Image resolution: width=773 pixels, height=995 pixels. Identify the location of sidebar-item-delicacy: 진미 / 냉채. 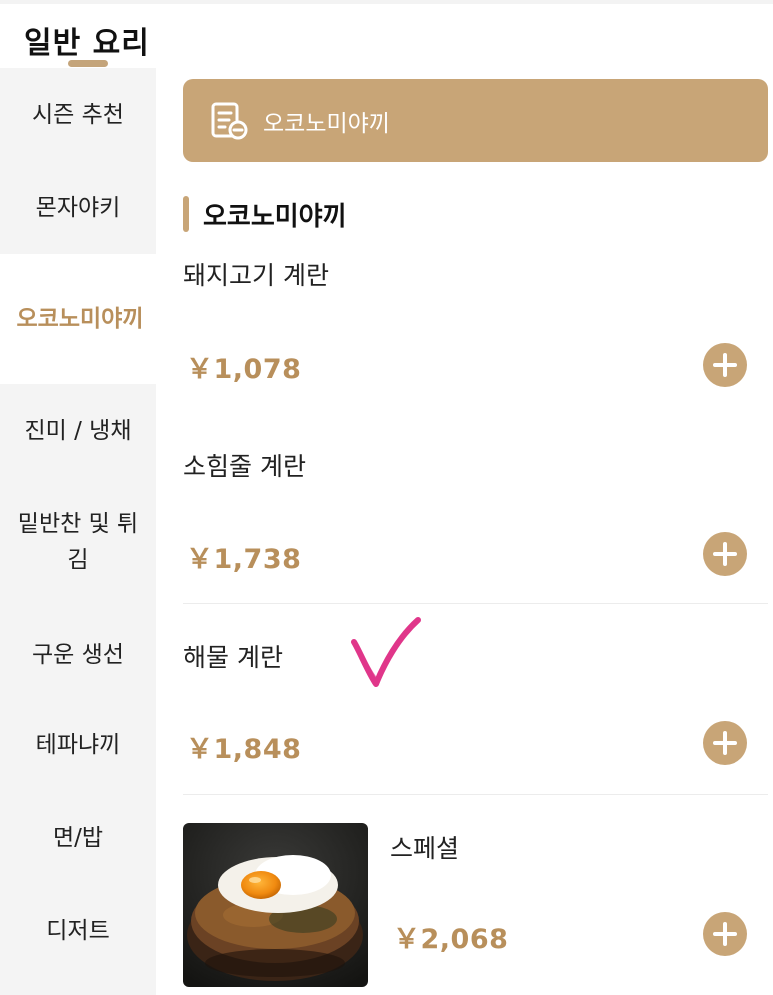
(78, 431).